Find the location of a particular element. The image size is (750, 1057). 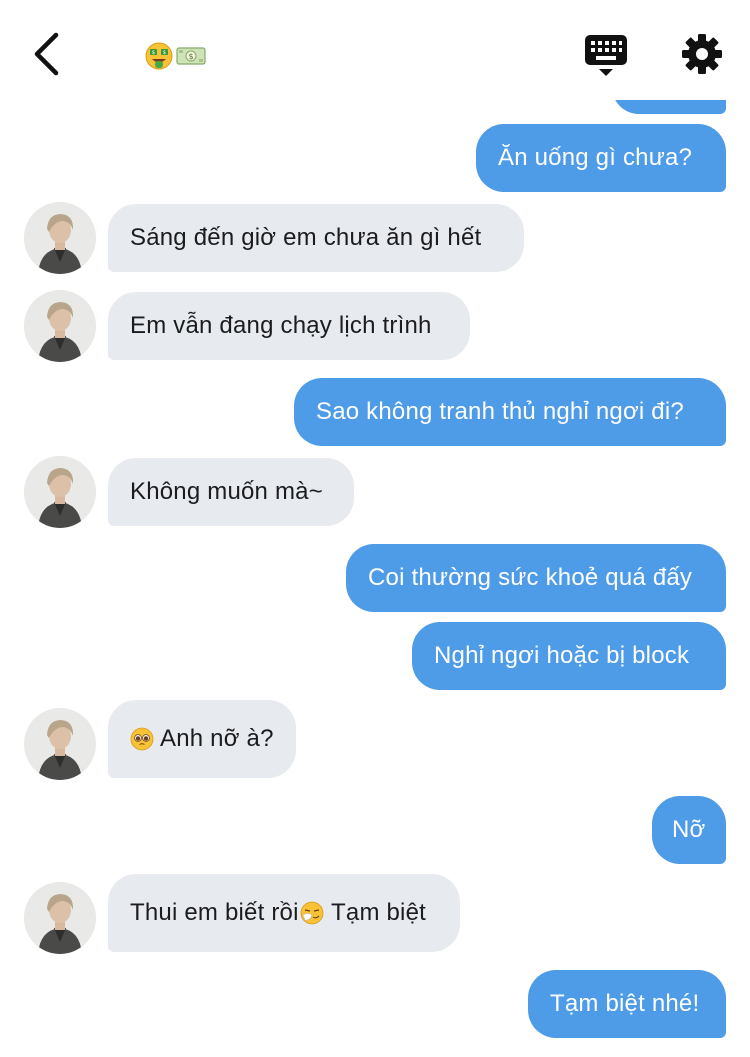

message-bubble-outgoing: Nỡ is located at coordinates (689, 830).